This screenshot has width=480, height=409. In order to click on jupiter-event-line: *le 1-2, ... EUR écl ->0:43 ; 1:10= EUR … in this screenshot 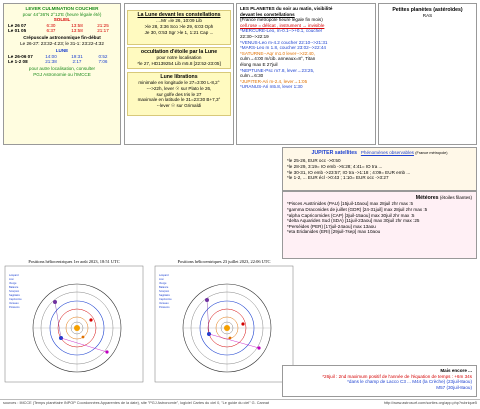, I will do `click(338, 178)`.